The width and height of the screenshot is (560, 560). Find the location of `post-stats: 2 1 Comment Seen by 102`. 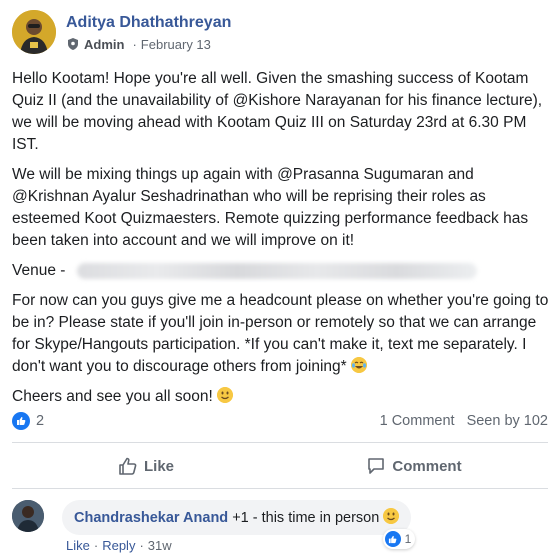

post-stats: 2 1 Comment Seen by 102 is located at coordinates (280, 421).